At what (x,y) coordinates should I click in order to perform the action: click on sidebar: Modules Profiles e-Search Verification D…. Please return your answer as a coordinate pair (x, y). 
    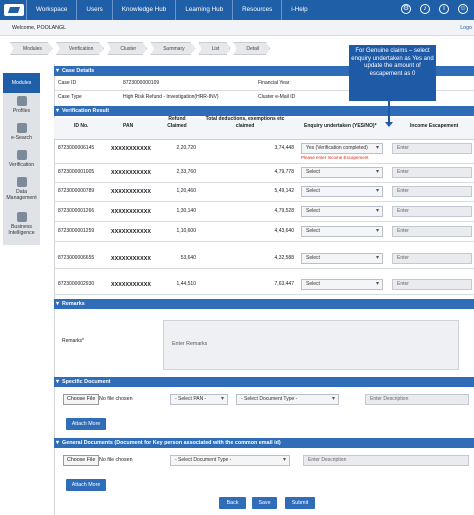
    Looking at the image, I should click on (21, 159).